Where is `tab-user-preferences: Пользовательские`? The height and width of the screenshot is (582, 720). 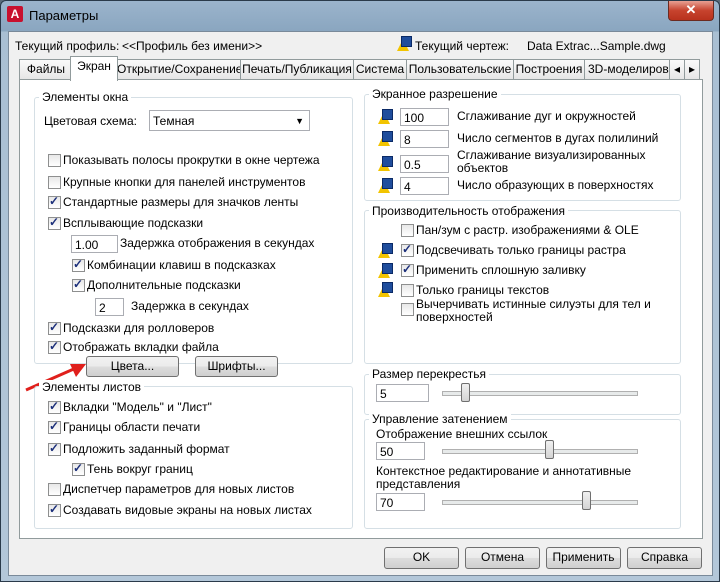
tab-user-preferences: Пользовательские is located at coordinates (460, 69).